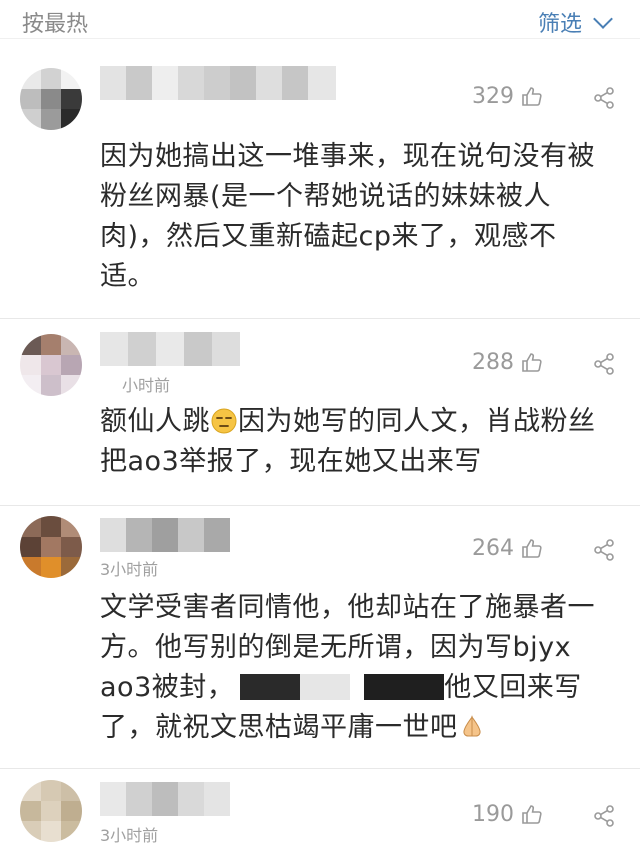  I want to click on comment-text: 额仙人跳 因为她写的同人文，肖战粉丝 把ao3举报了，现在她又出来写, so click(348, 441).